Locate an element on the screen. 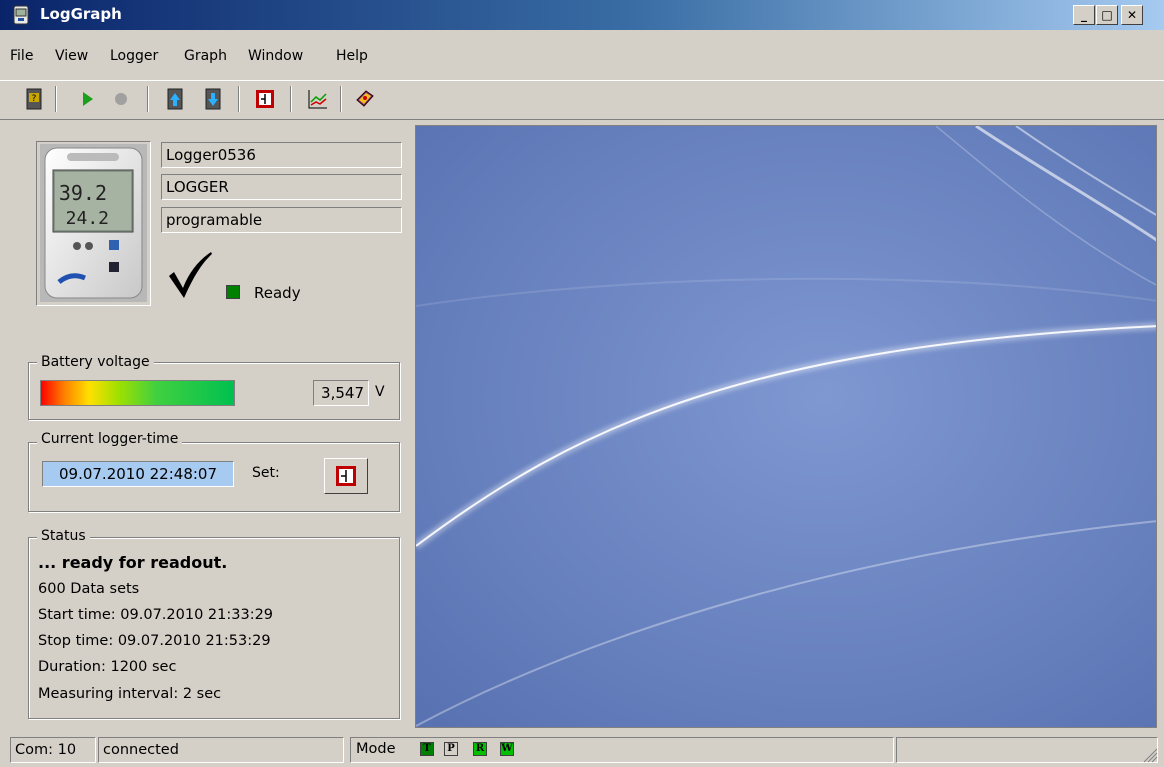 The height and width of the screenshot is (767, 1164). mode-indicator-r: R is located at coordinates (480, 749).